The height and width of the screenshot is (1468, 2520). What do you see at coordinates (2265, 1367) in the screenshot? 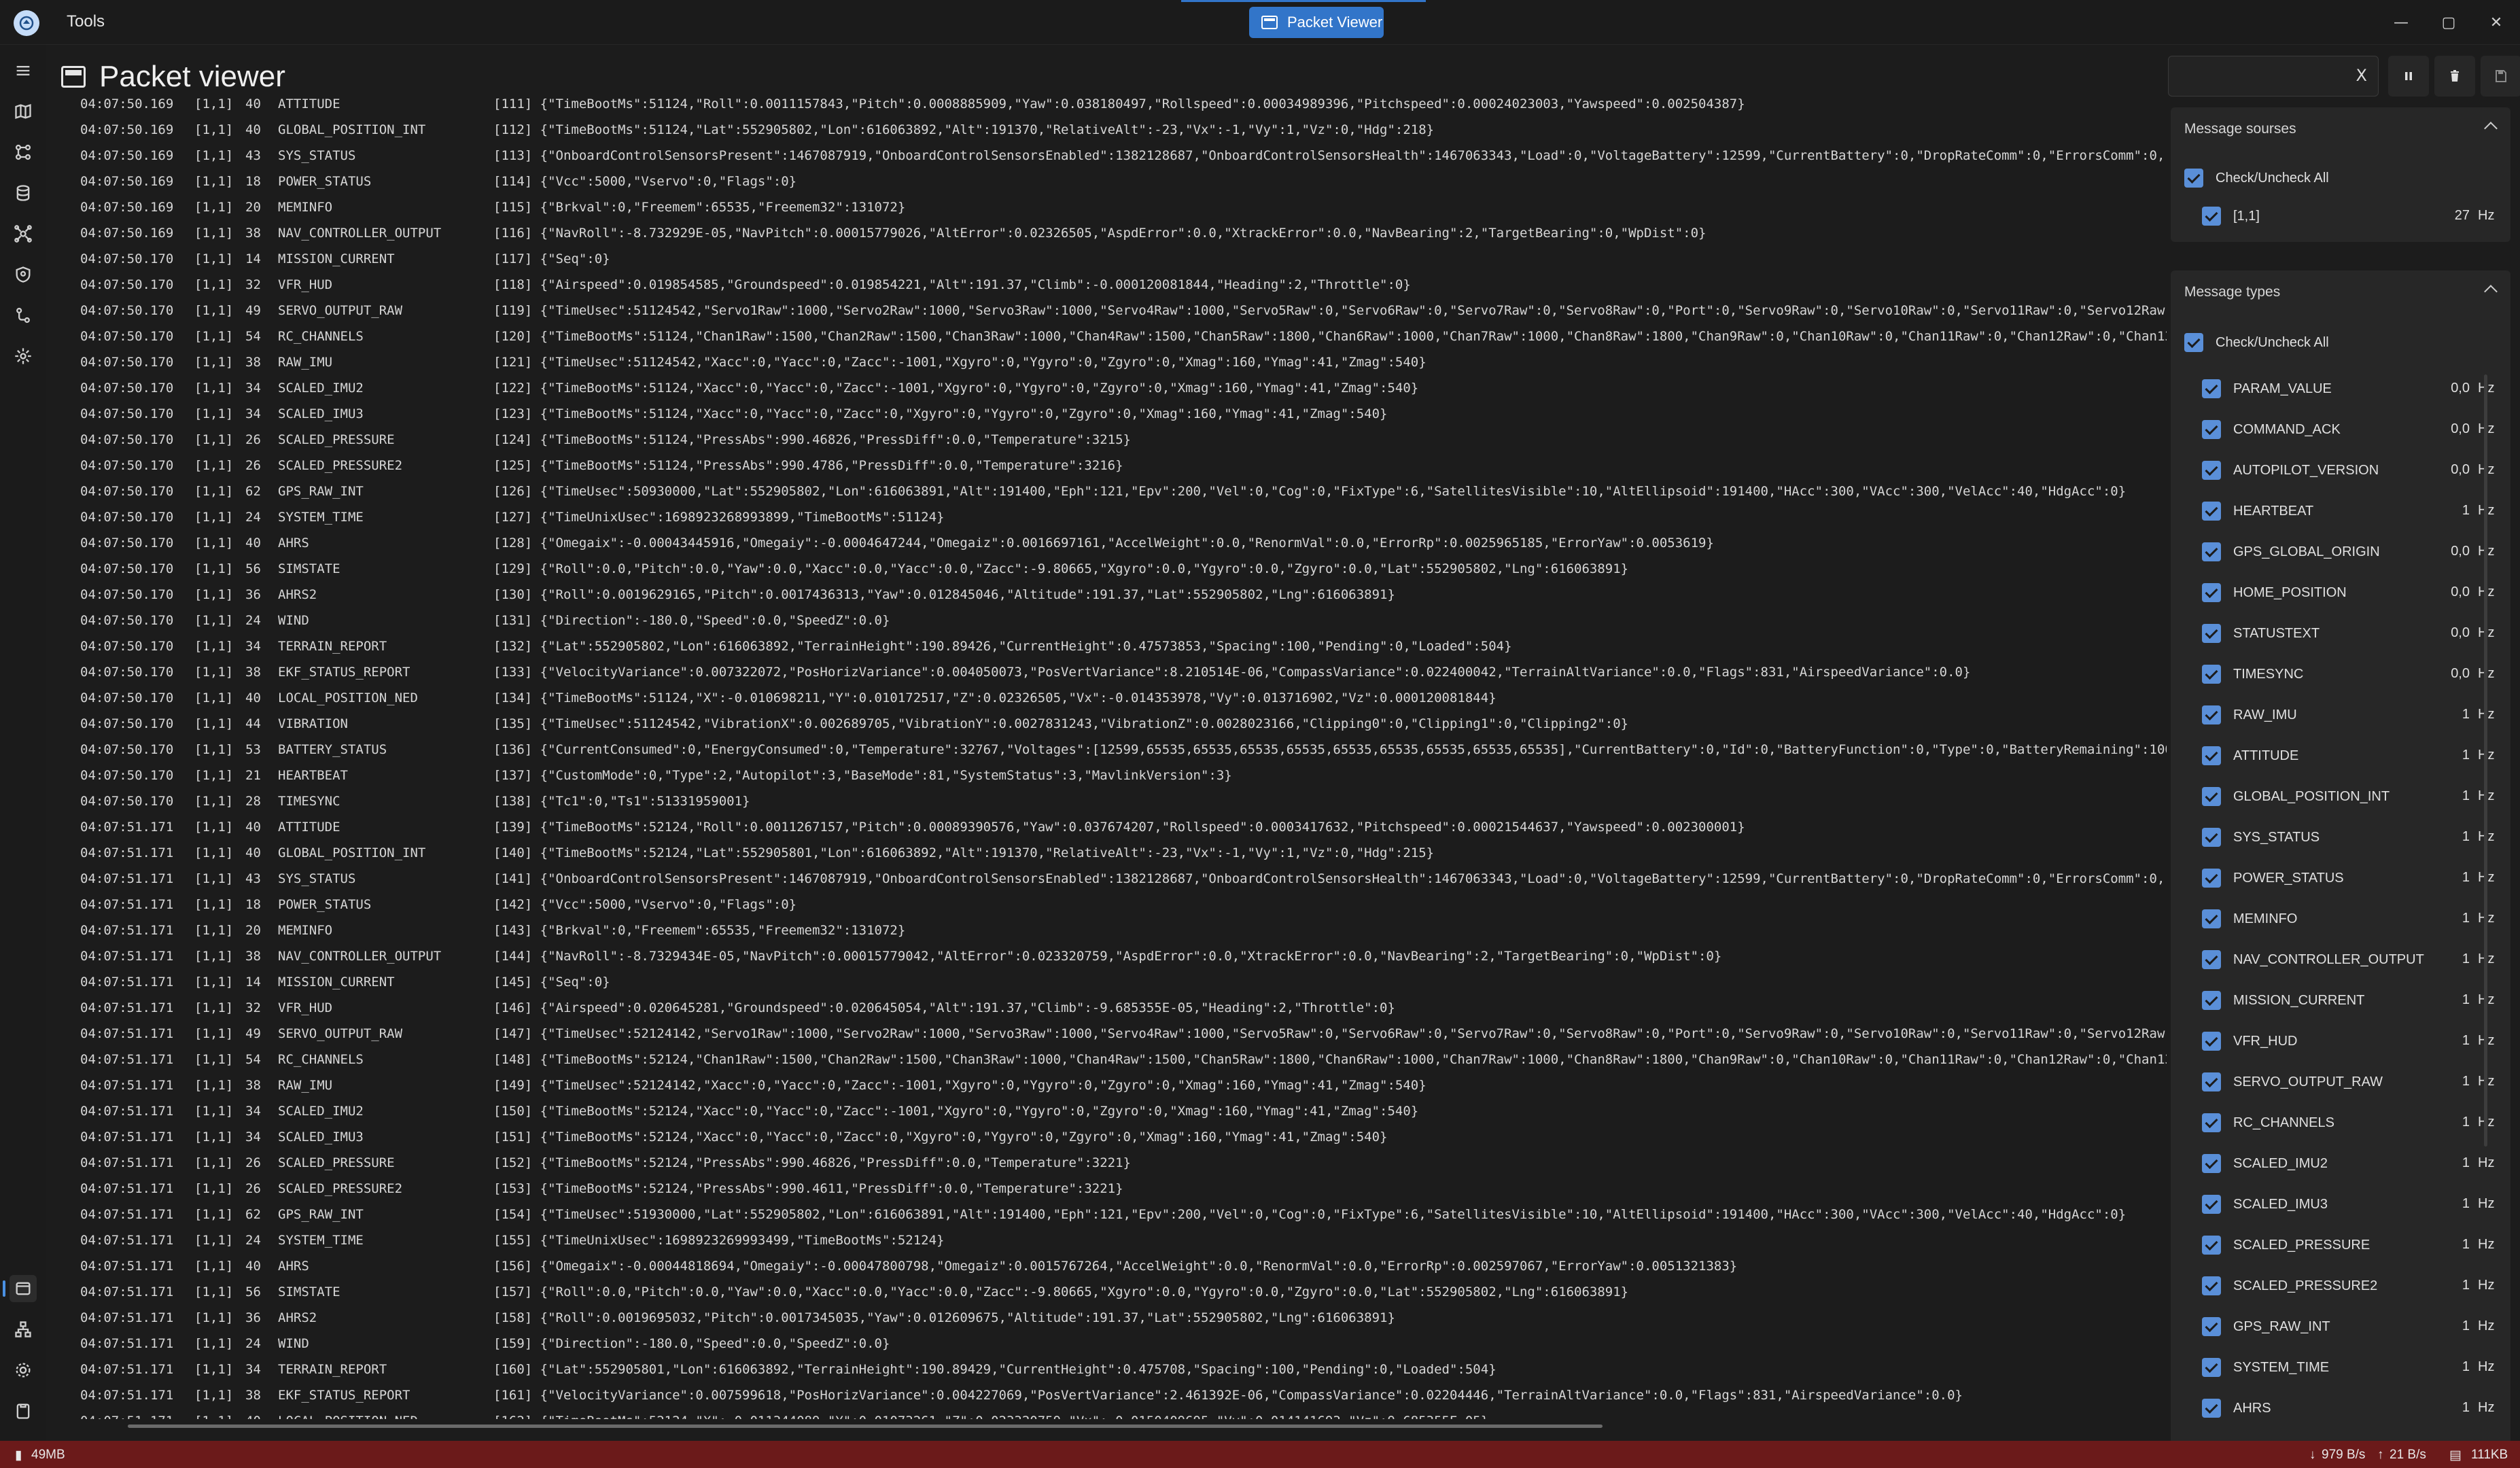
I see `types_panel-item: SYSTEM_TIME` at bounding box center [2265, 1367].